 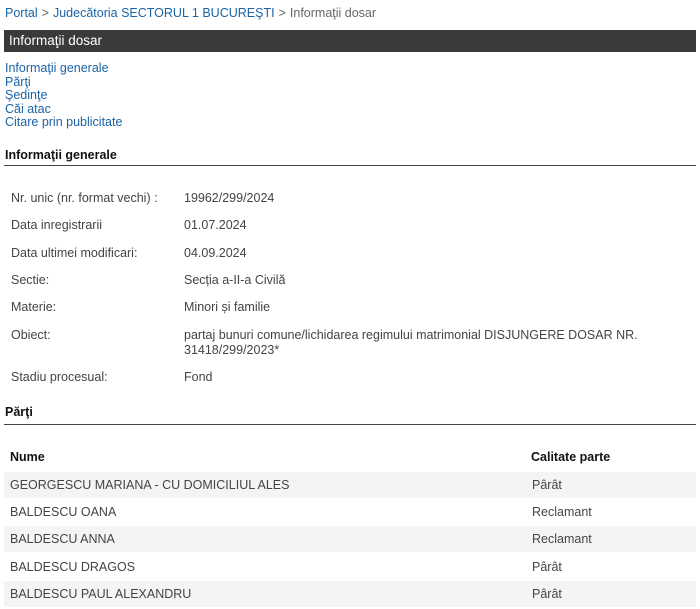 I want to click on general-info-title: Informaţii generale, so click(x=61, y=155).